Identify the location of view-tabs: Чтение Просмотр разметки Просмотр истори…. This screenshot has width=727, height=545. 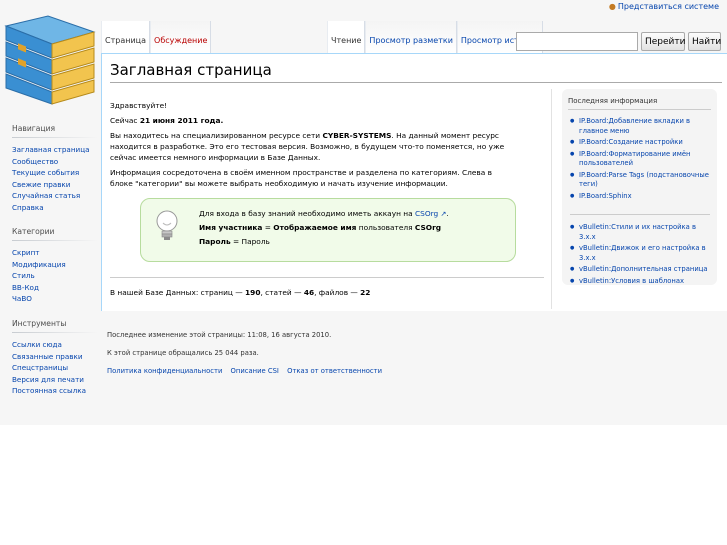
(435, 37).